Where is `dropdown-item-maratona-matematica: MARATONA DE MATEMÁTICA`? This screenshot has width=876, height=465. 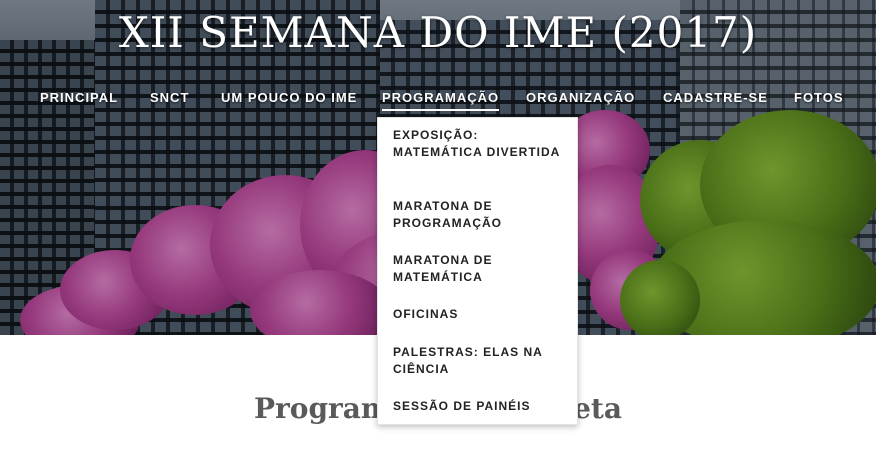 dropdown-item-maratona-matematica: MARATONA DE MATEMÁTICA is located at coordinates (478, 269).